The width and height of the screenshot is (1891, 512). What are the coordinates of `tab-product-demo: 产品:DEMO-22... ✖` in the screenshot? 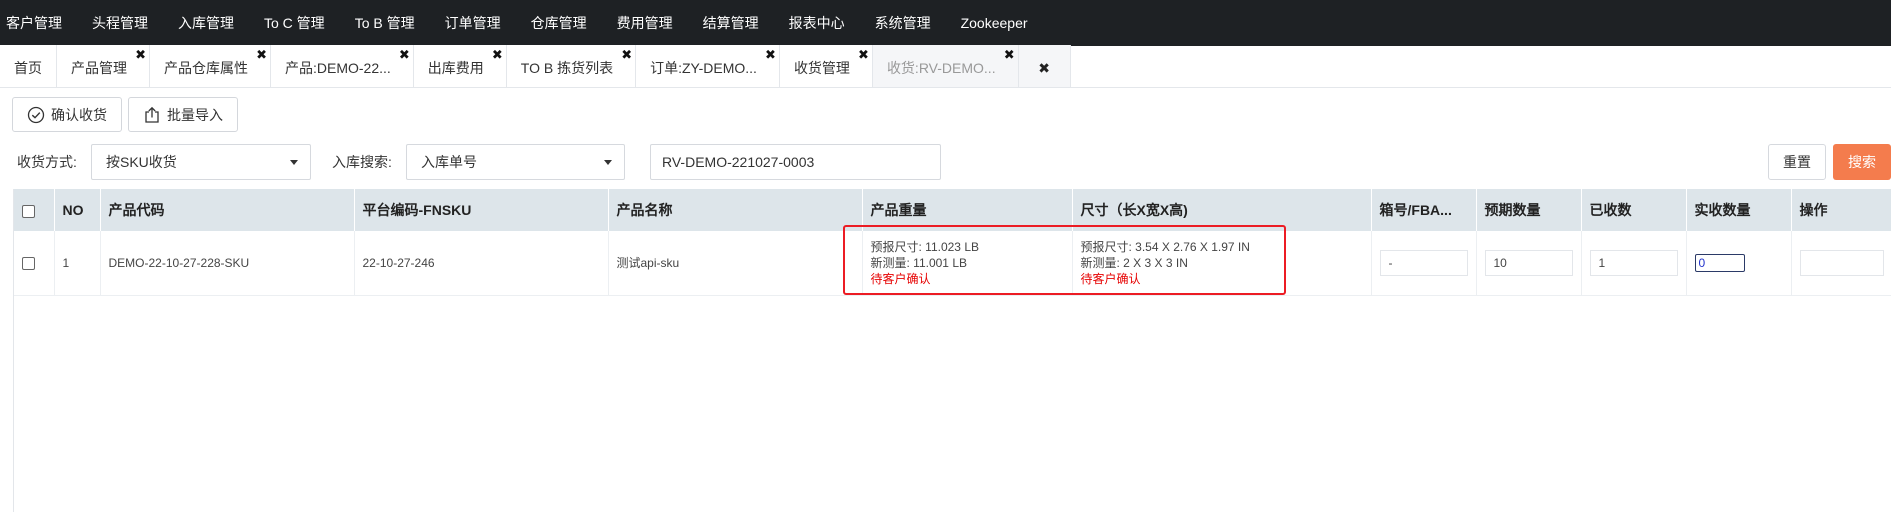 It's located at (342, 66).